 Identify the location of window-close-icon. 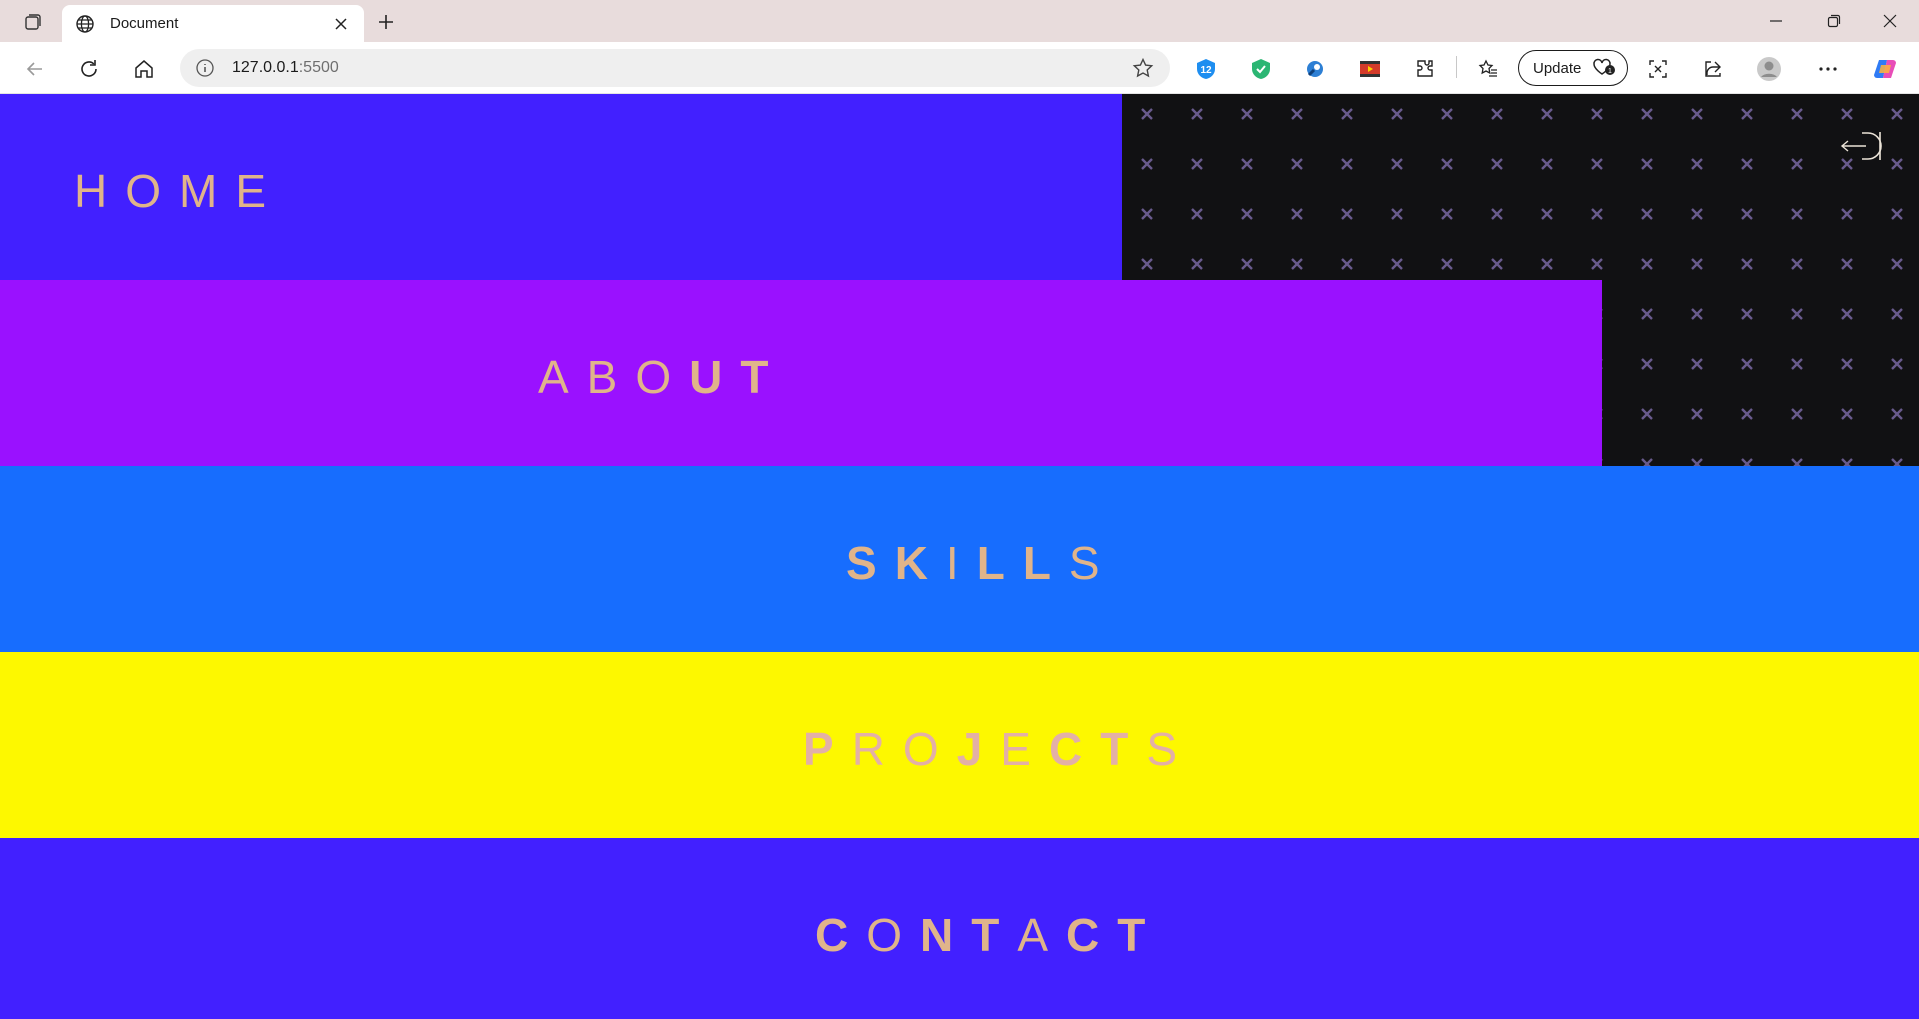
(1890, 21).